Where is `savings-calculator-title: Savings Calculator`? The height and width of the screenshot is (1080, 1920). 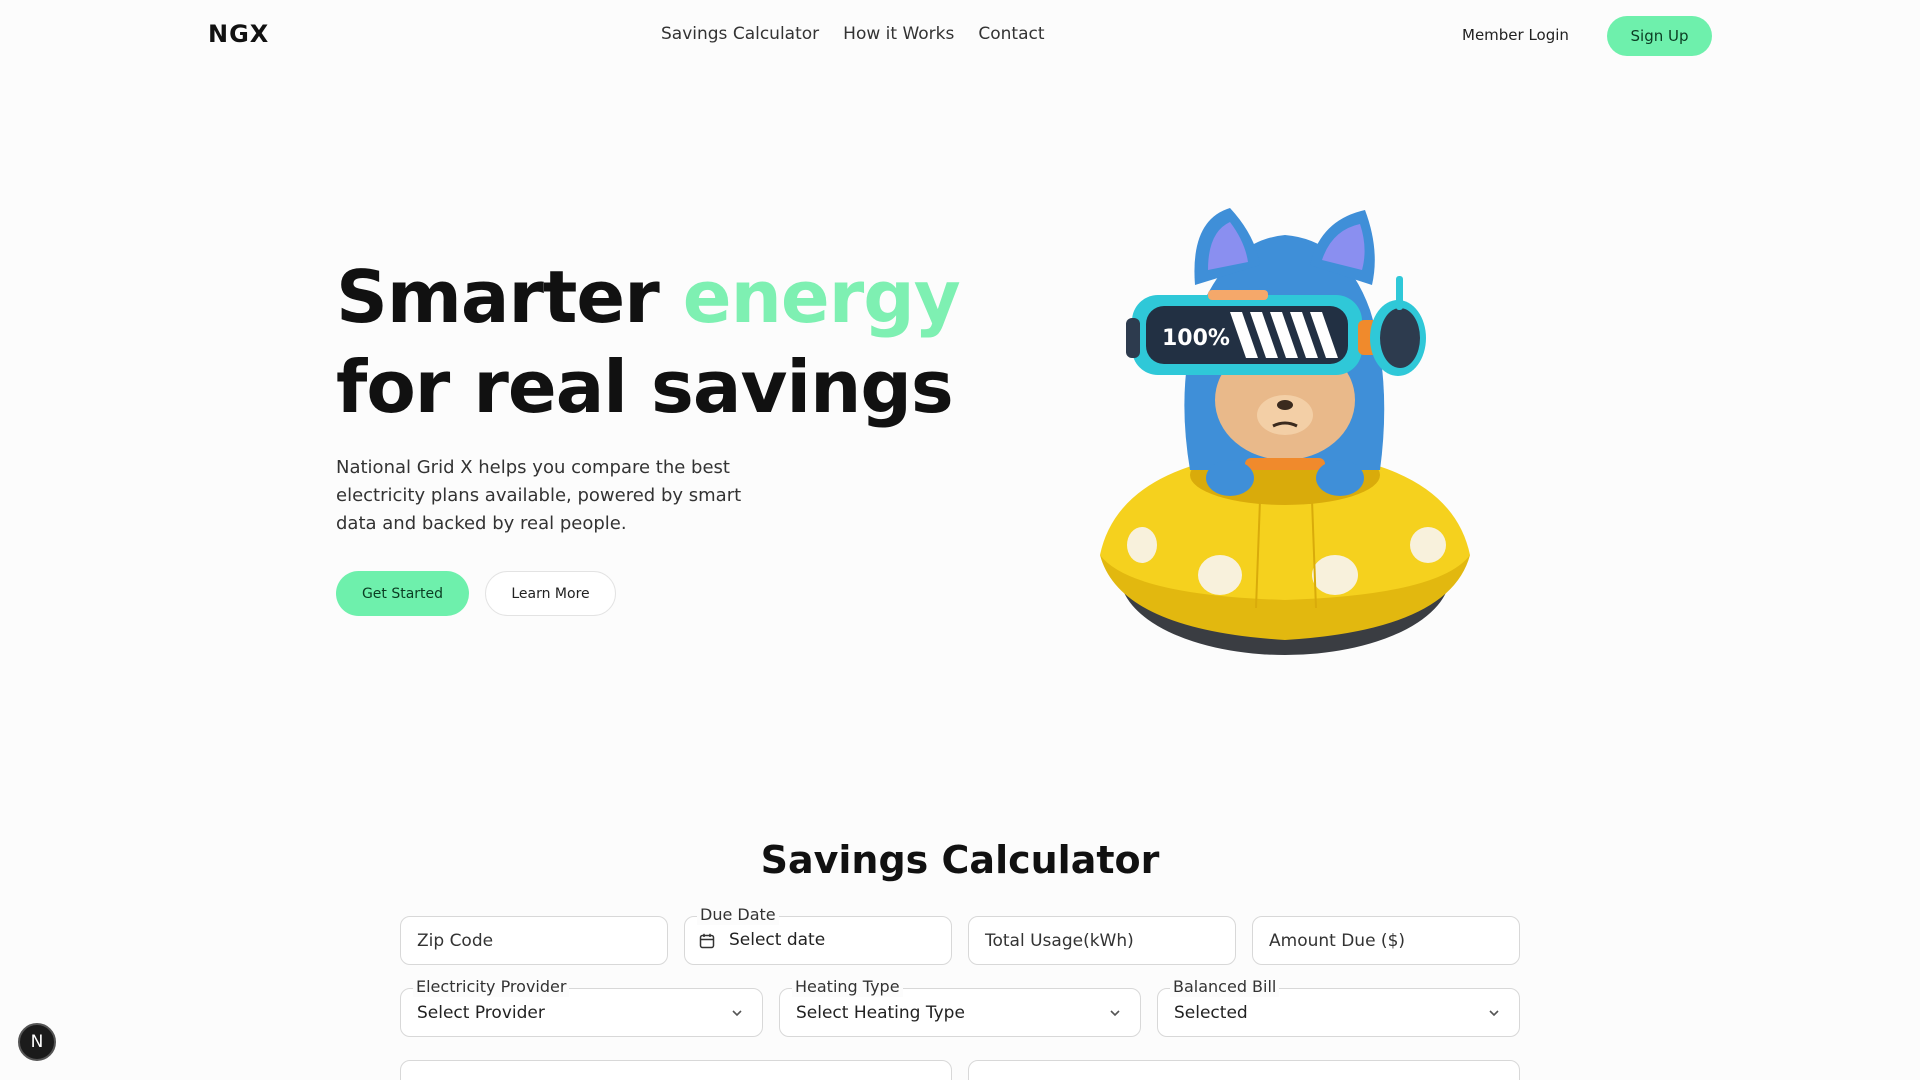
savings-calculator-title: Savings Calculator is located at coordinates (960, 860).